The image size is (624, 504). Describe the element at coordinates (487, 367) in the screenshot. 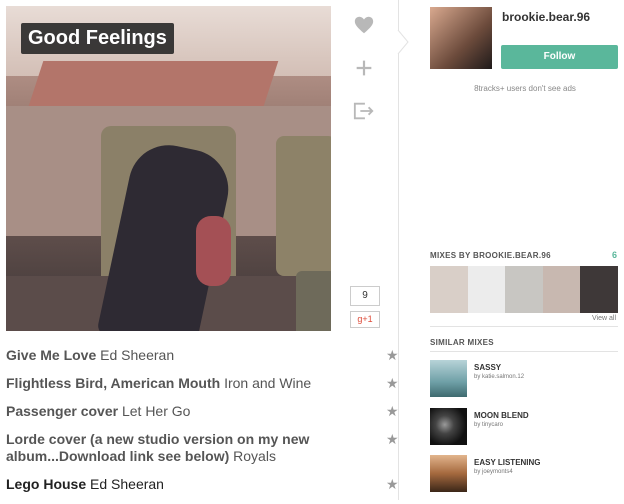

I see `similar-mix-title: SASSY` at that location.